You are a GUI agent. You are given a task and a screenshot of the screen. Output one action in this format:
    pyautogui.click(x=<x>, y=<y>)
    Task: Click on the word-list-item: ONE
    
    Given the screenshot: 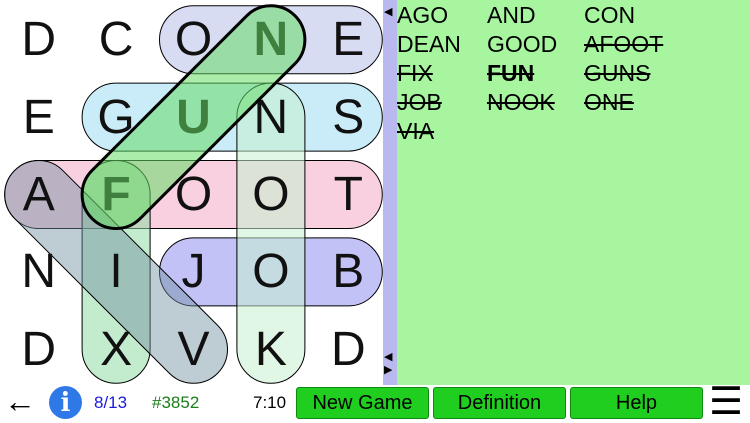 What is the action you would take?
    pyautogui.click(x=609, y=102)
    